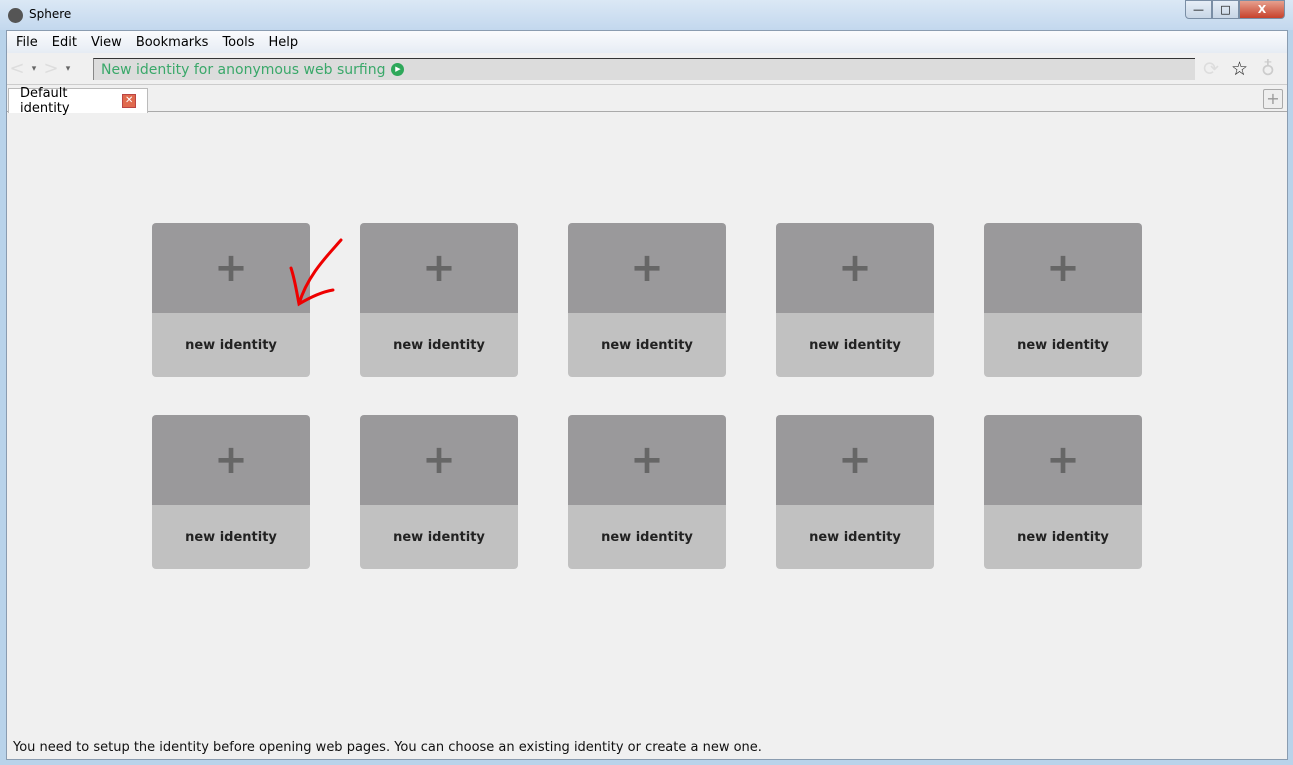 This screenshot has height=765, width=1293. I want to click on tab-bar: Default identity ✕ +, so click(647, 100).